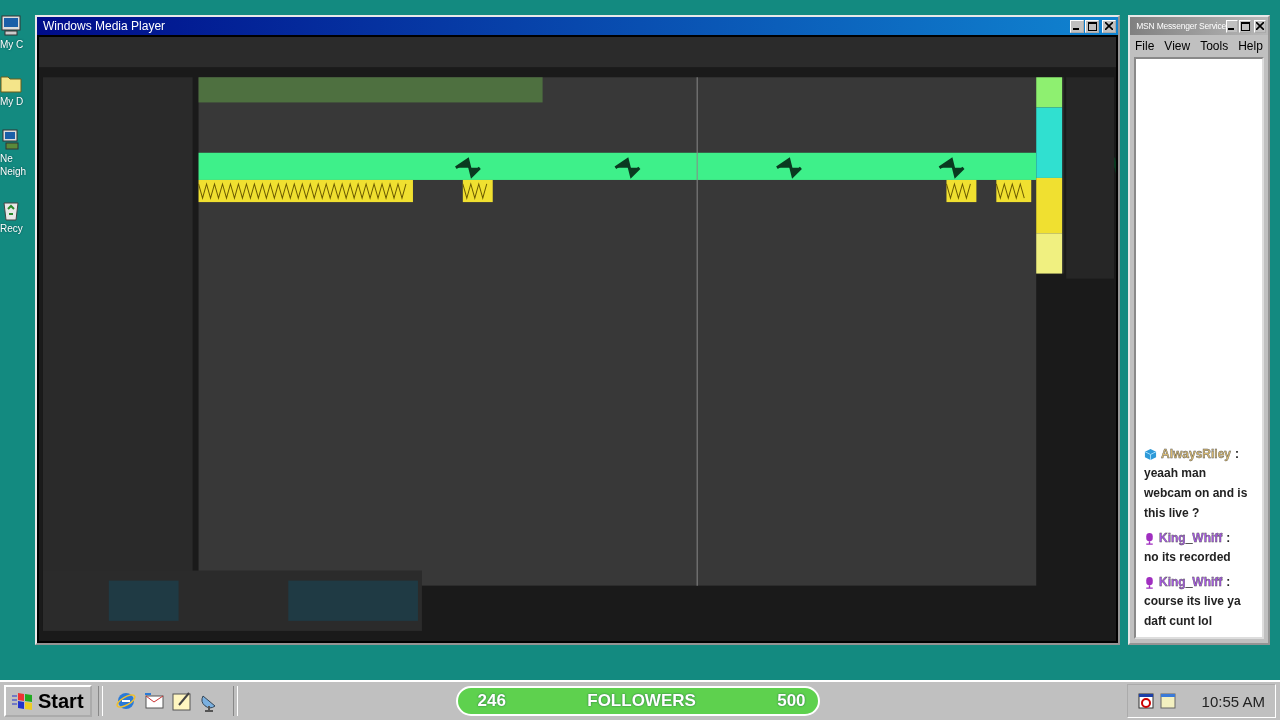  What do you see at coordinates (6, 158) in the screenshot?
I see `desktop-icon-label: Ne` at bounding box center [6, 158].